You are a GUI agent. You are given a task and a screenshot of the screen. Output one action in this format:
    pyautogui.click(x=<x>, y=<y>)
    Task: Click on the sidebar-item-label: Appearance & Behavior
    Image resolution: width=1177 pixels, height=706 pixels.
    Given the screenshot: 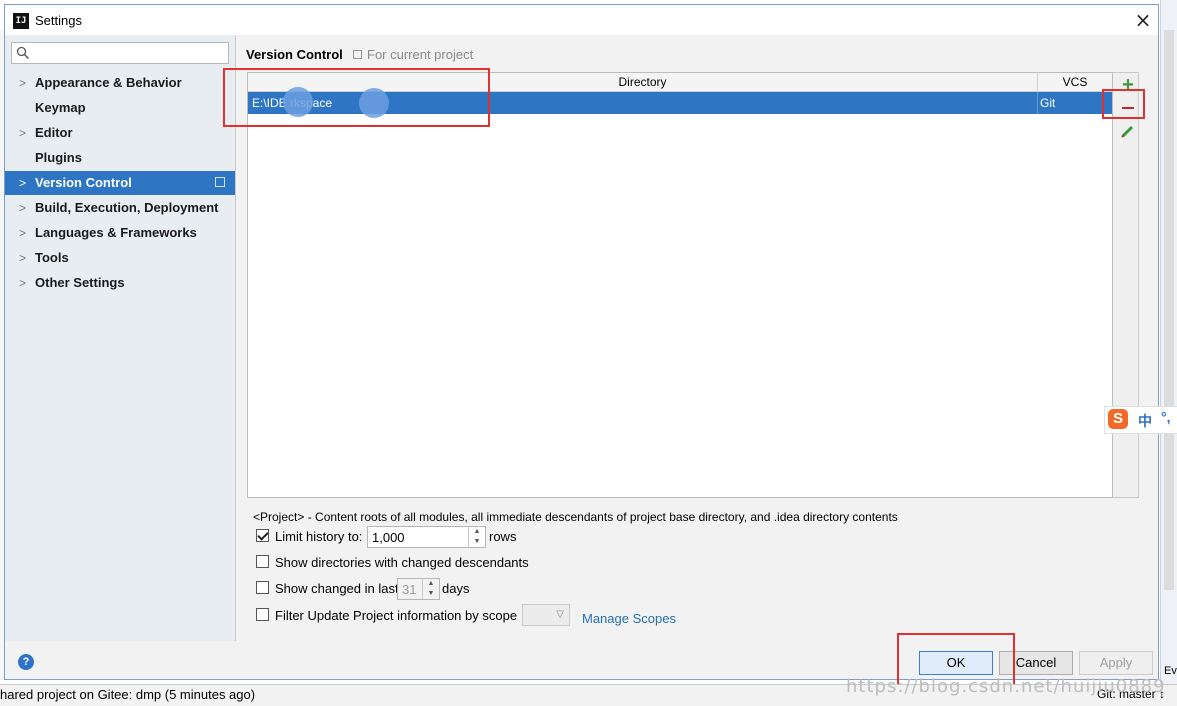 What is the action you would take?
    pyautogui.click(x=108, y=82)
    